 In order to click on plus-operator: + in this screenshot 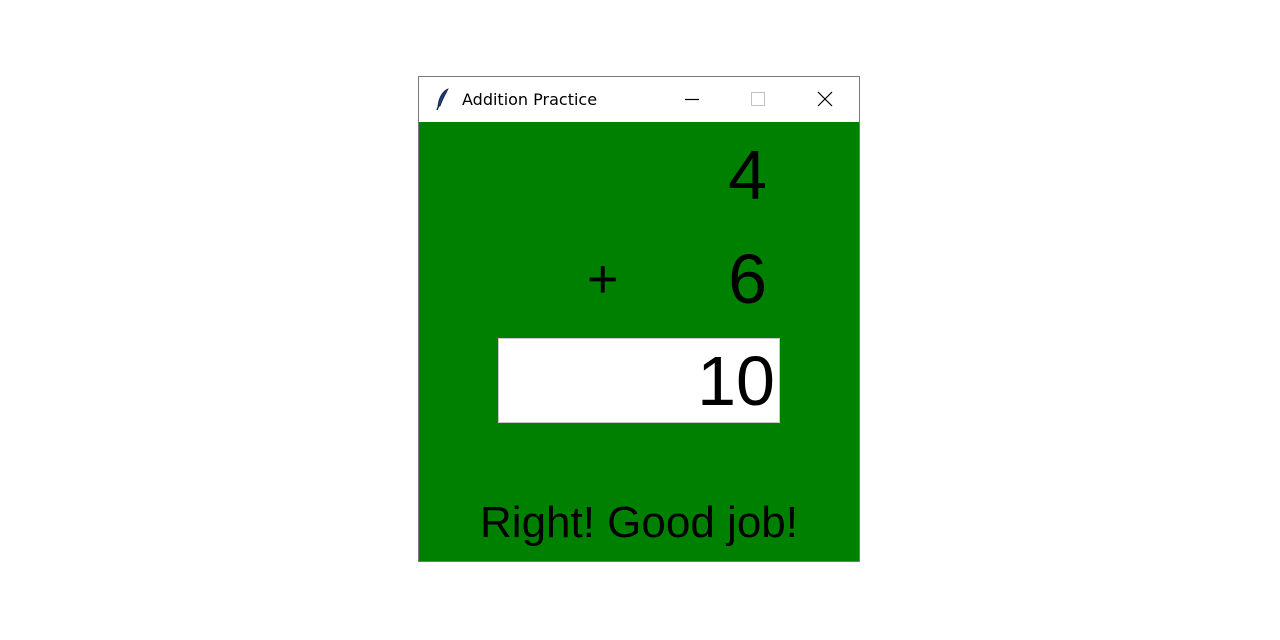, I will do `click(603, 279)`.